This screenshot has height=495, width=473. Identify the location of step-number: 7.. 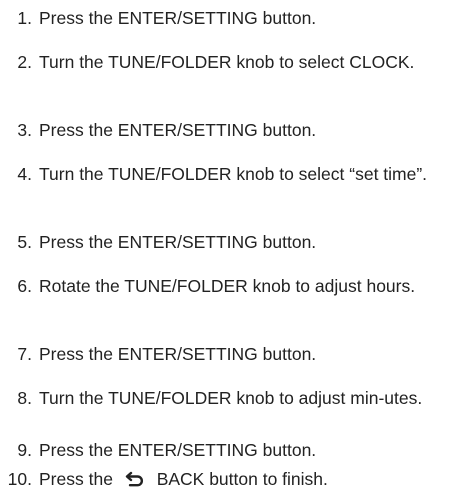
(24, 354).